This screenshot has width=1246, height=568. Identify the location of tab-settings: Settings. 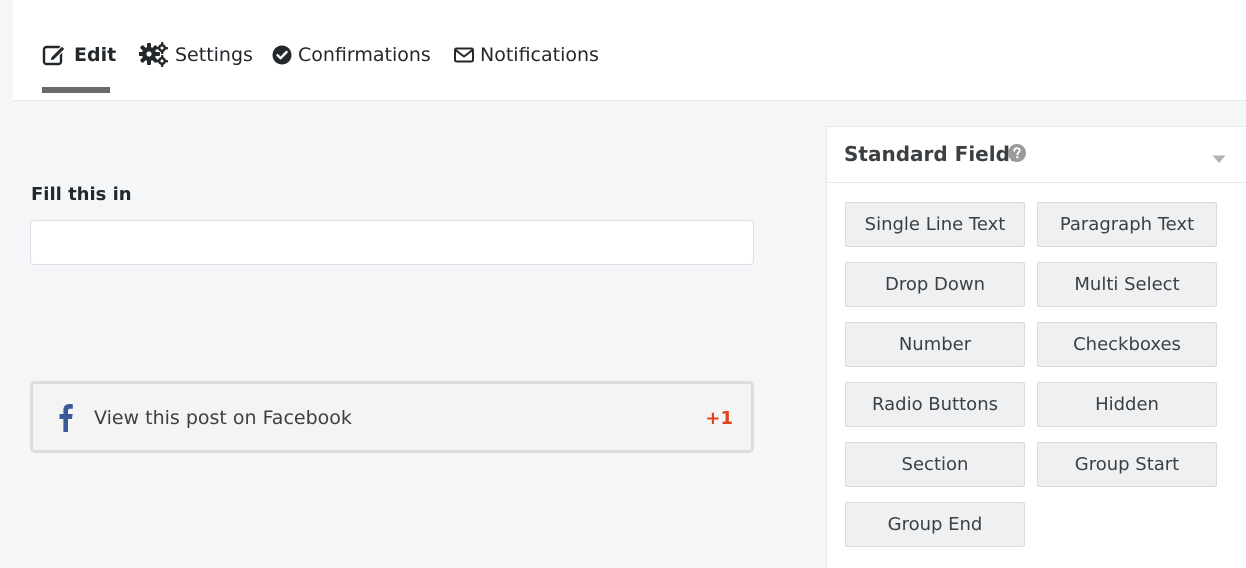
(196, 55).